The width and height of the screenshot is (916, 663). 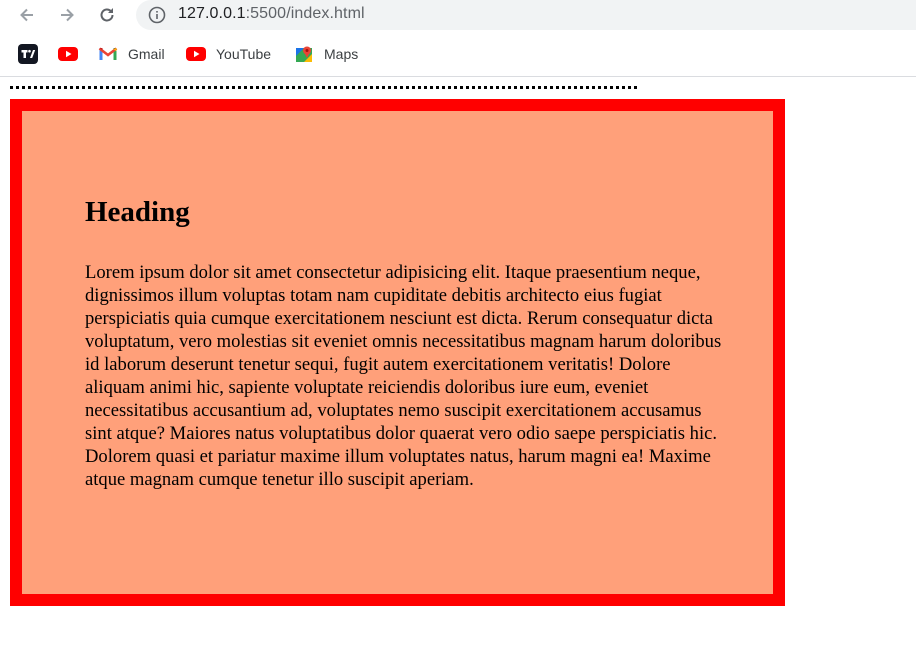 I want to click on address-bar: 127.0.0.1:5500/index.html, so click(x=526, y=15).